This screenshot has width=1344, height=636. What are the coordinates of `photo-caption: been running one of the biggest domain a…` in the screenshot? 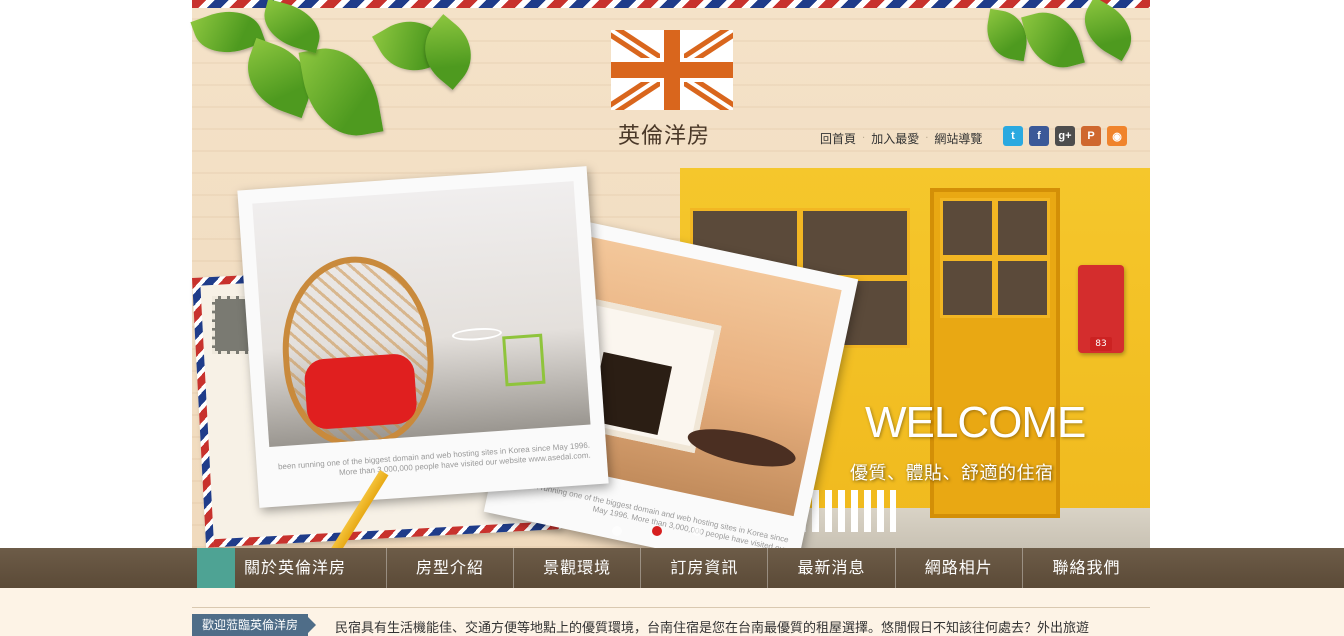 It's located at (434, 459).